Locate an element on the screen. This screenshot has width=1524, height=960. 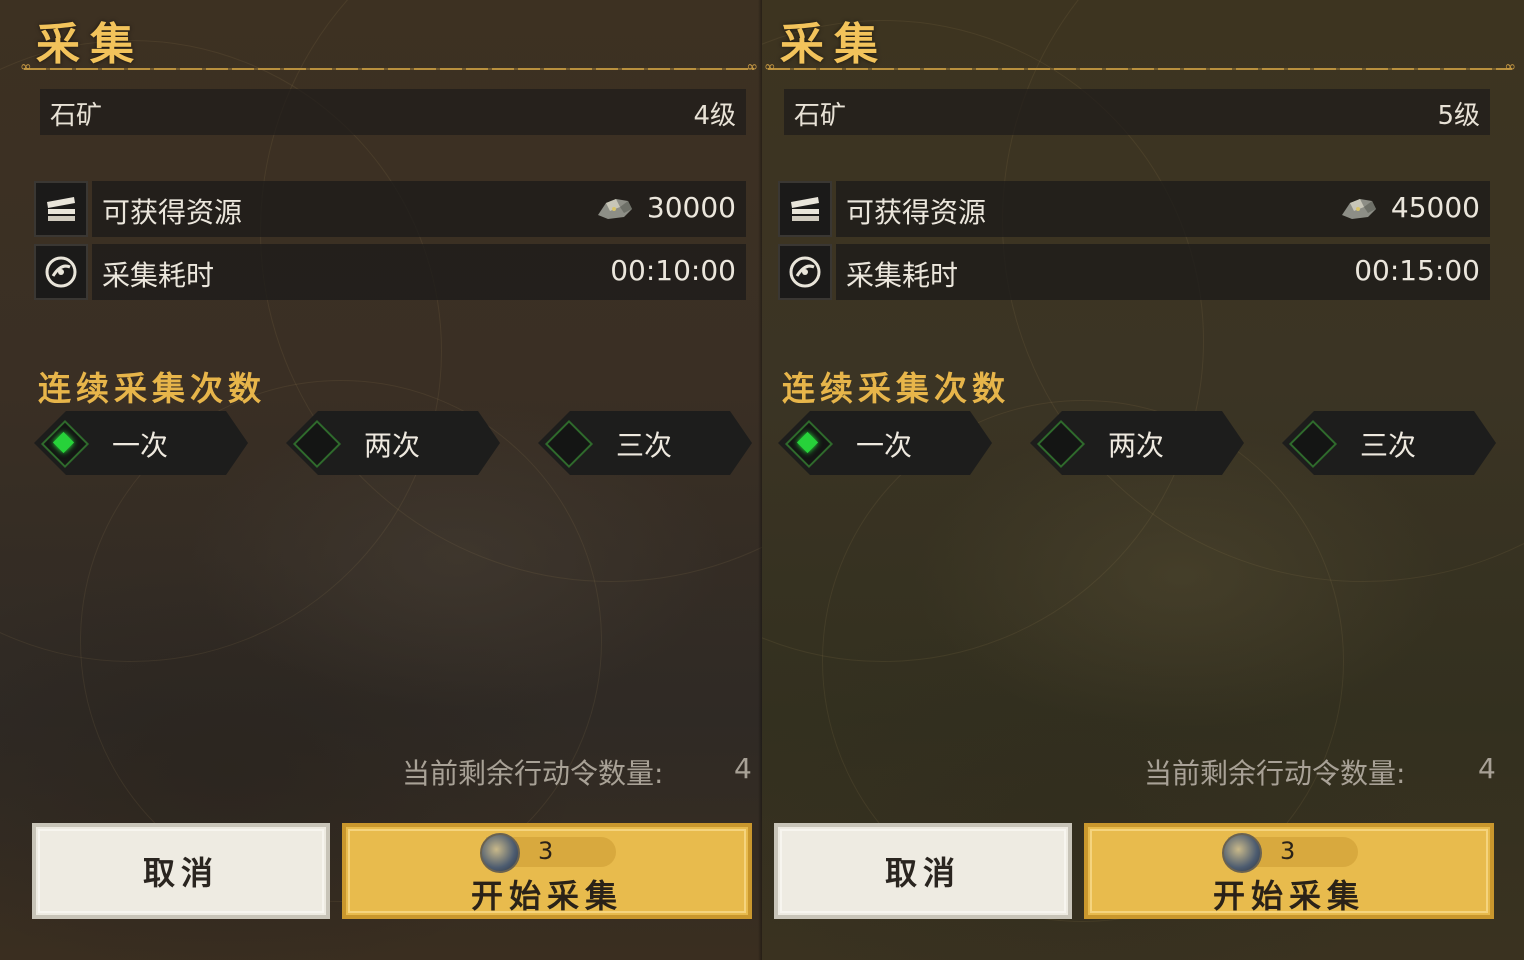
obtainable-resource-value: 30000 is located at coordinates (691, 207).